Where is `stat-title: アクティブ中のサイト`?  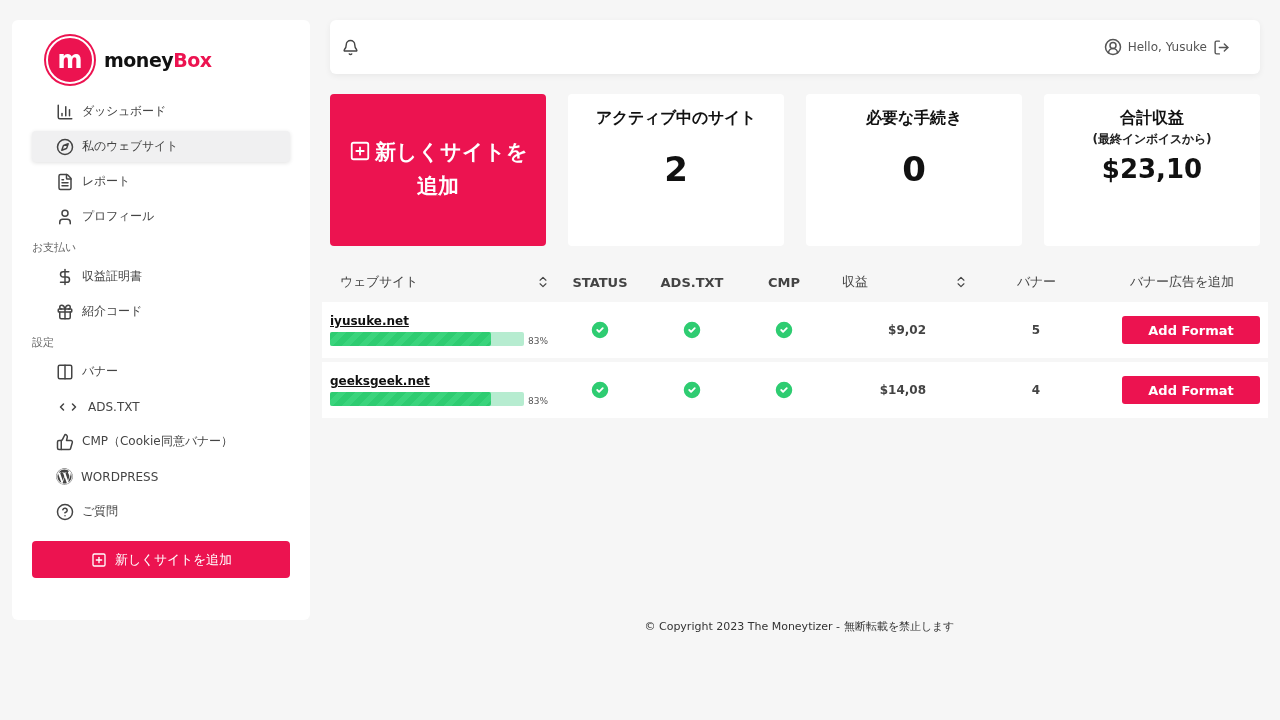 stat-title: アクティブ中のサイト is located at coordinates (676, 118).